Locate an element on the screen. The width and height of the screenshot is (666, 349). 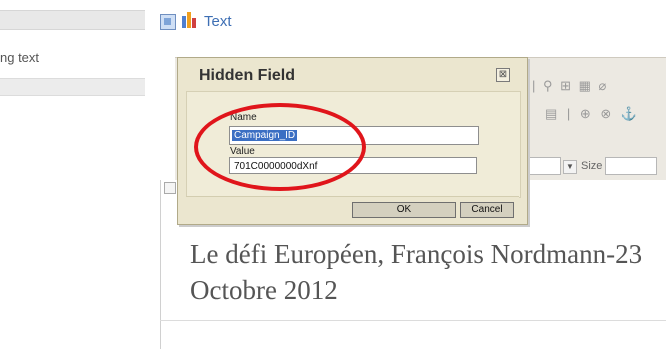
size-label: Size is located at coordinates (592, 166).